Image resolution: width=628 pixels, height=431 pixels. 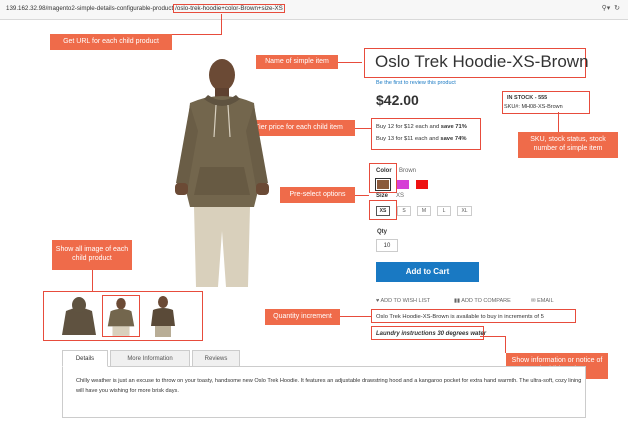 I want to click on sku-label: SKU#:, so click(x=512, y=107).